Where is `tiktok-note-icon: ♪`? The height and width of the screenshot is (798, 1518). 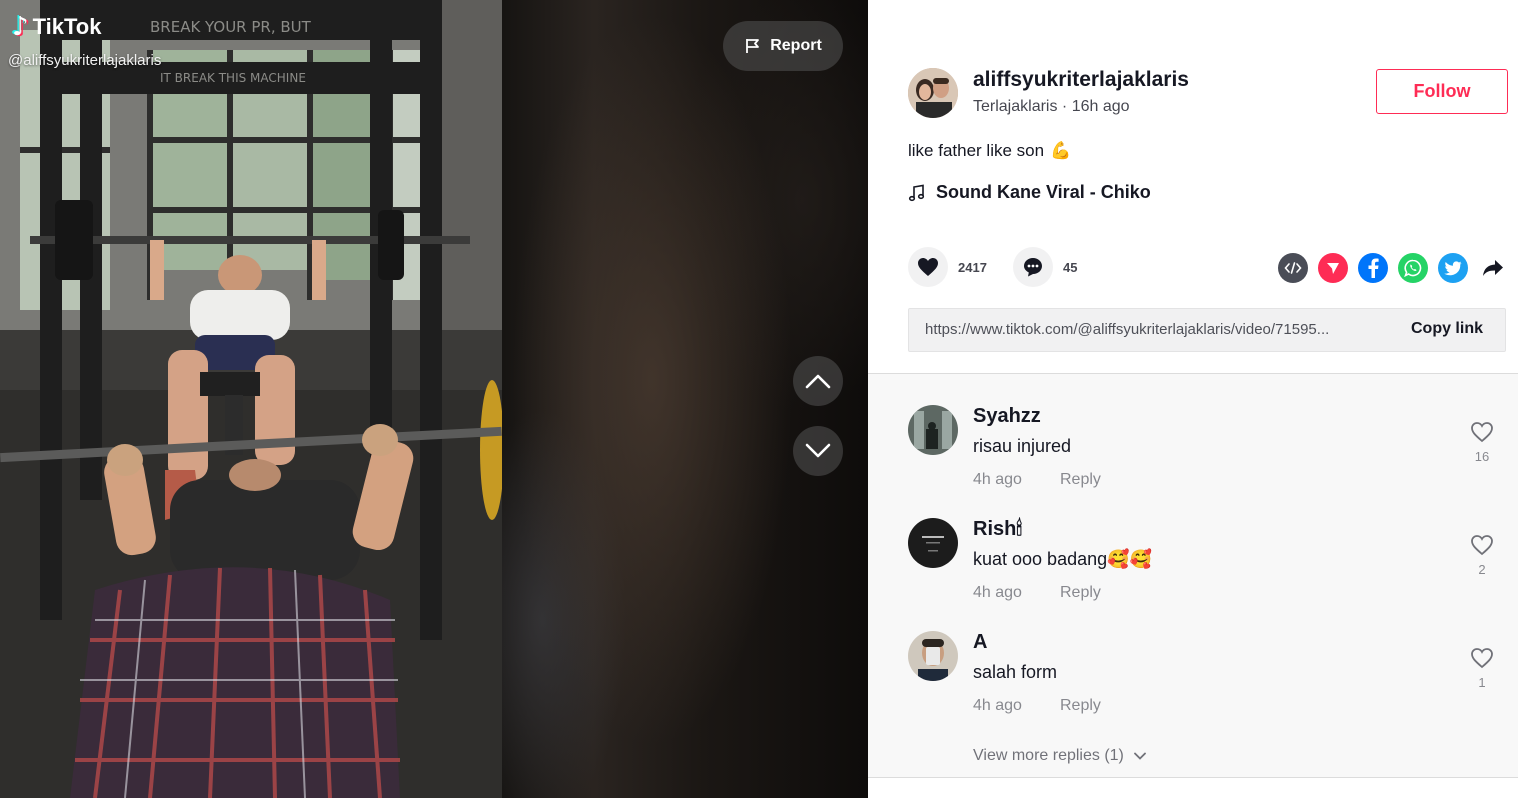
tiktok-note-icon: ♪ is located at coordinates (20, 27).